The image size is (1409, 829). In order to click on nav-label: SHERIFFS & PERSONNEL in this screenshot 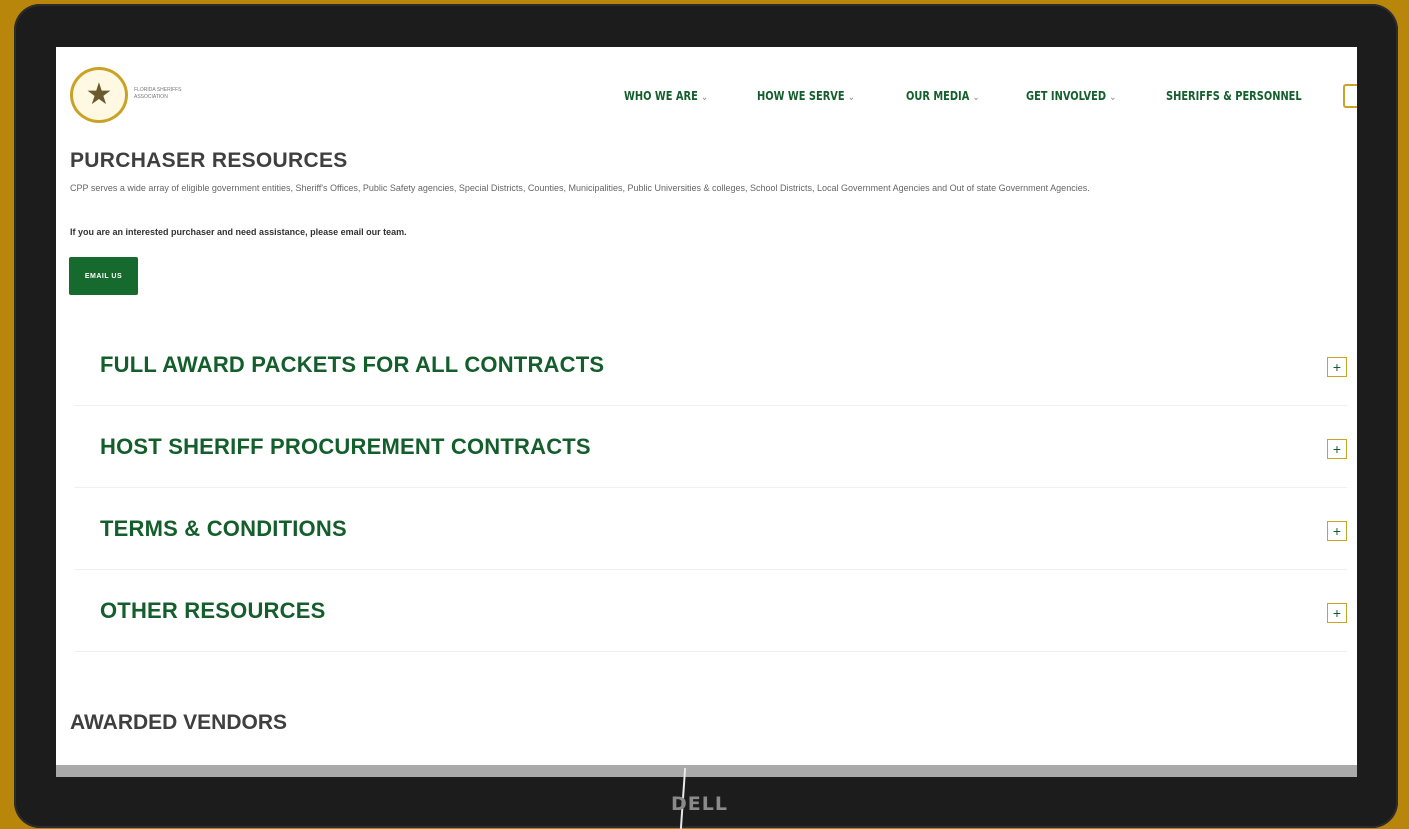, I will do `click(1233, 96)`.